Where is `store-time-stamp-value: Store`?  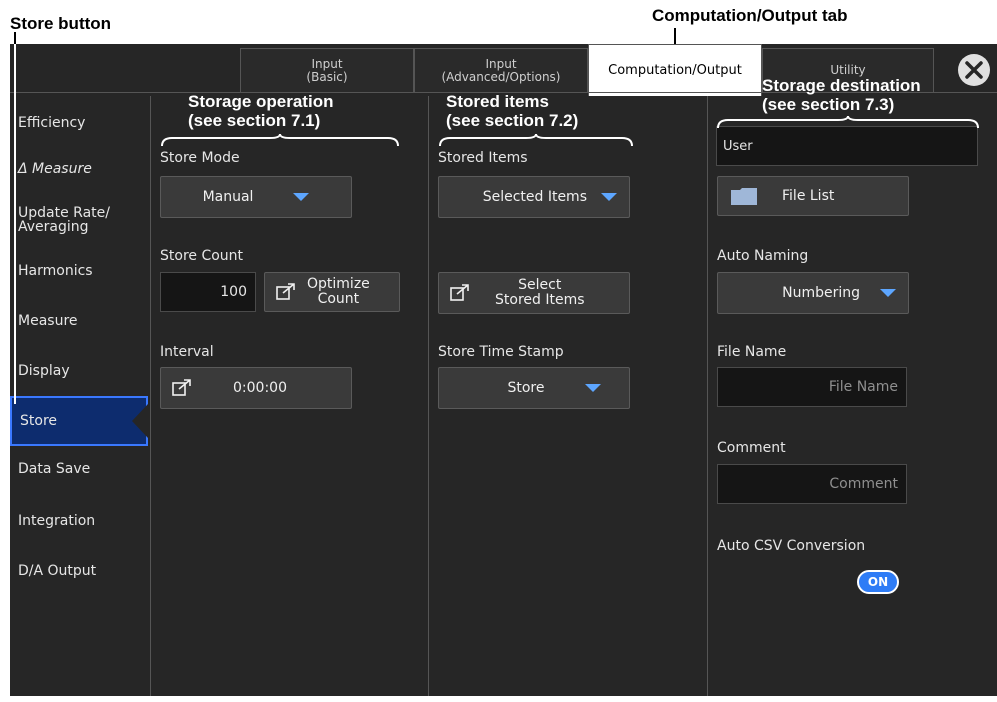 store-time-stamp-value: Store is located at coordinates (526, 388).